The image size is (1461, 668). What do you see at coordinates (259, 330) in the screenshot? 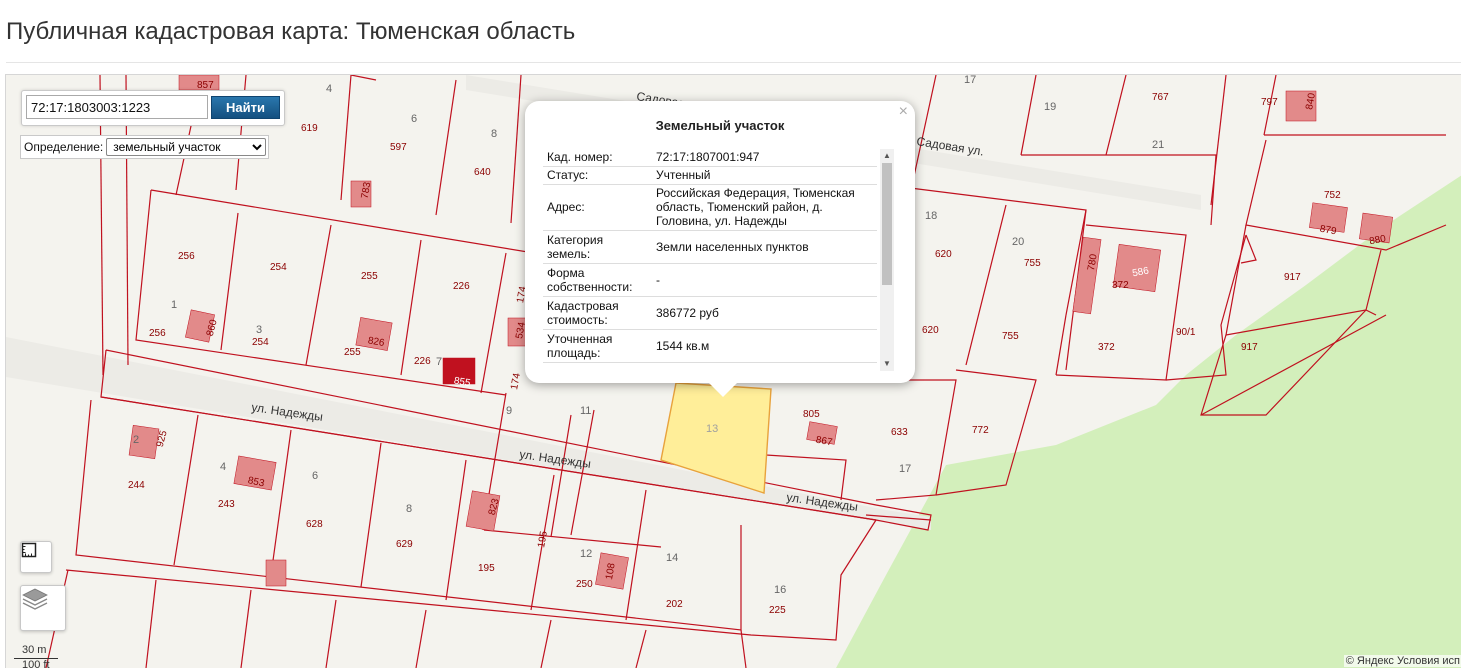
I see `block-number: 3` at bounding box center [259, 330].